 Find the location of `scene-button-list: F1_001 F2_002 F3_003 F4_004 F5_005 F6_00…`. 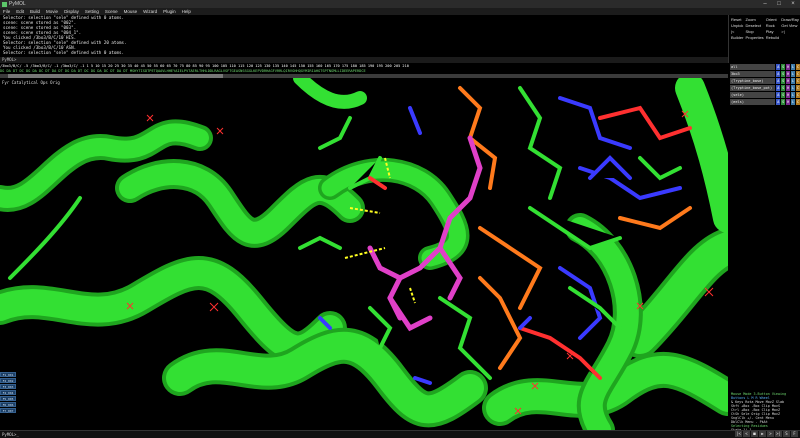

scene-button-list: F1_001 F2_002 F3_003 F4_004 F5_005 F6_00… is located at coordinates (8, 392).